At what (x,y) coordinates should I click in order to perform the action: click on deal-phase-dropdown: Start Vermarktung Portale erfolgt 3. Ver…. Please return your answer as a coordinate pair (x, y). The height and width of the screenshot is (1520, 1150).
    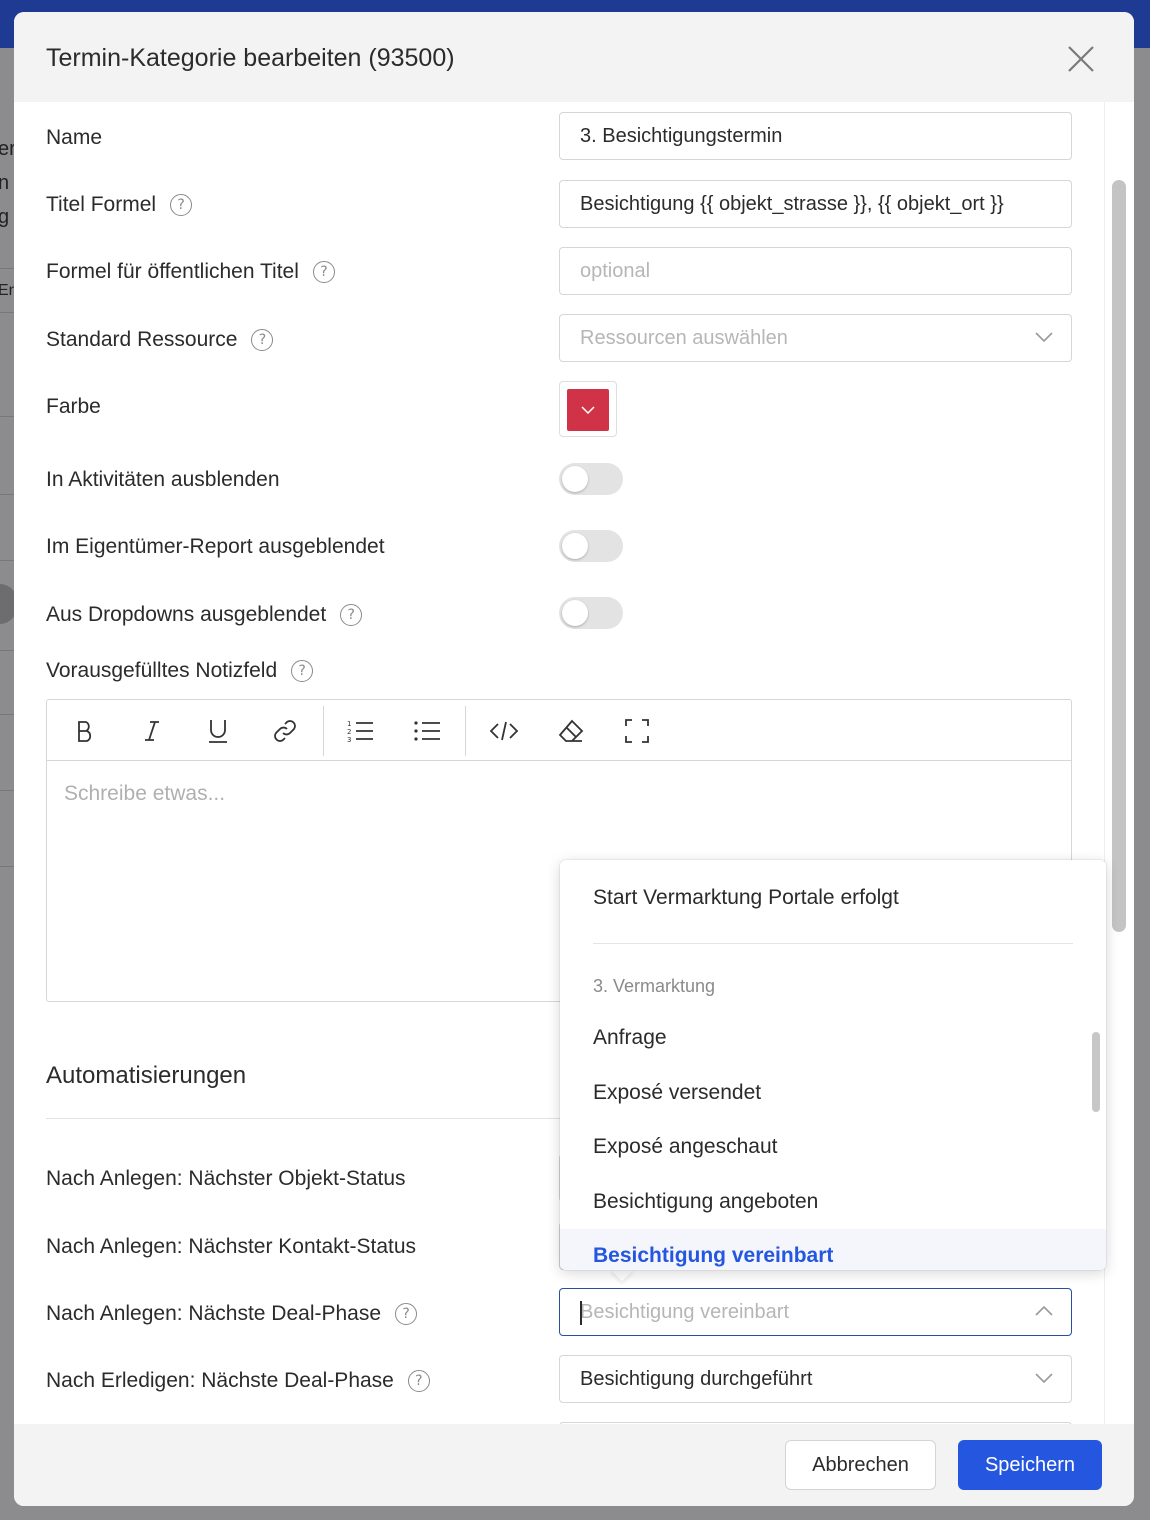
    Looking at the image, I should click on (833, 1065).